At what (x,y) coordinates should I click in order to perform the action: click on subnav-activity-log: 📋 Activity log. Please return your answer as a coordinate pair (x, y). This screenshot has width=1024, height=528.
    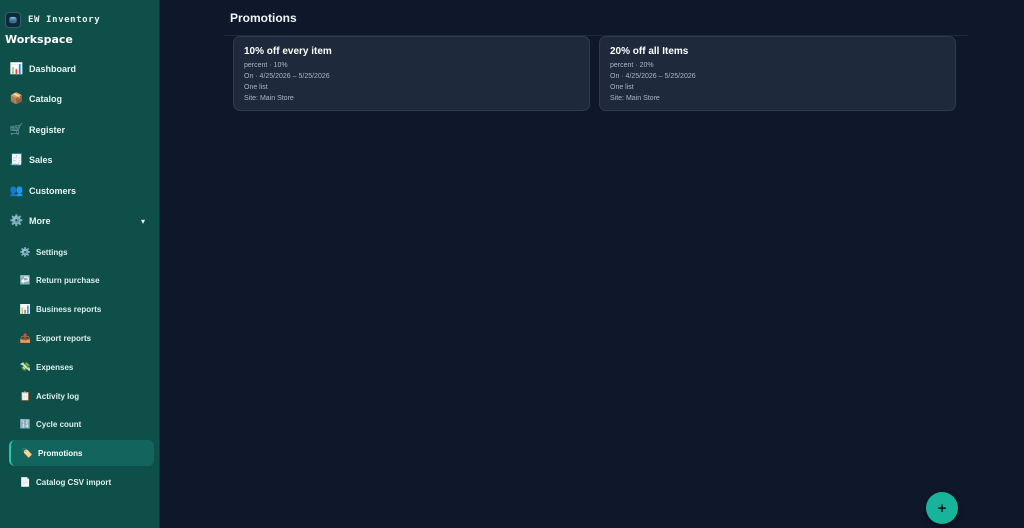
    Looking at the image, I should click on (49, 396).